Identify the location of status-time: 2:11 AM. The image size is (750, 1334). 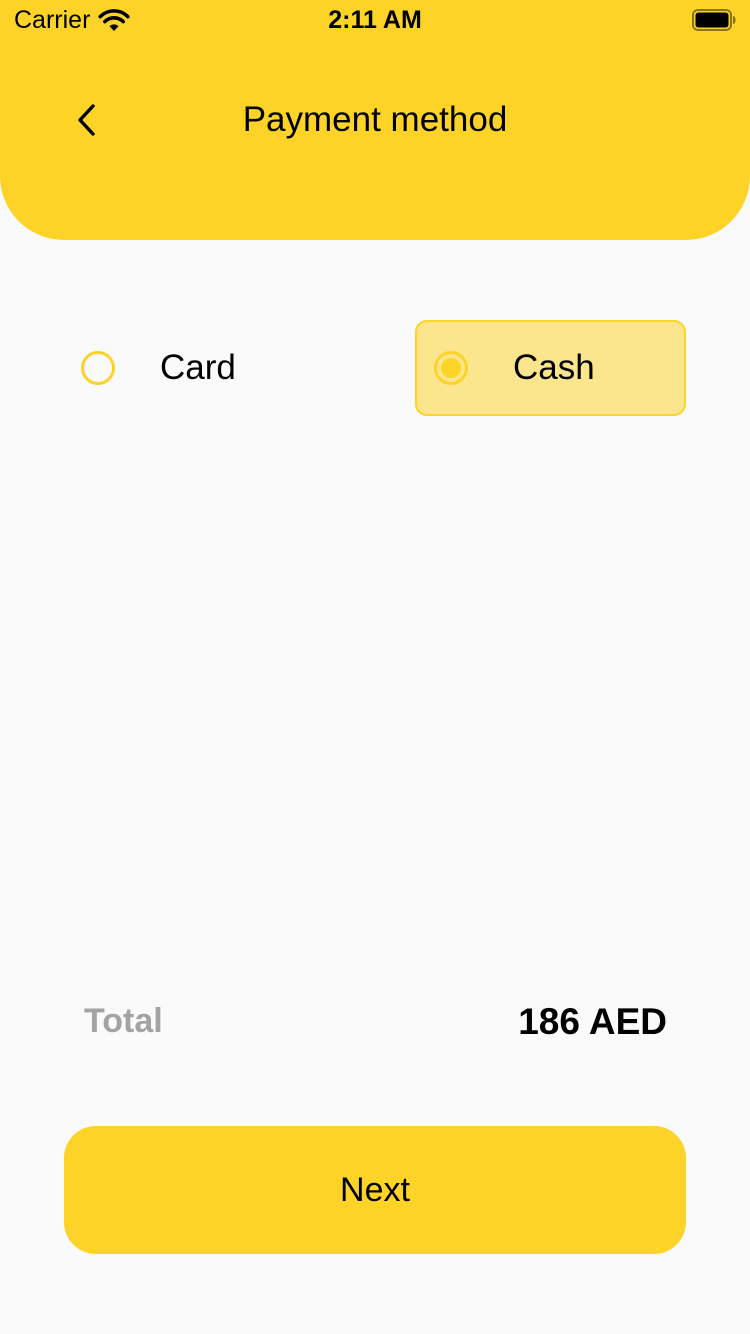
(375, 20).